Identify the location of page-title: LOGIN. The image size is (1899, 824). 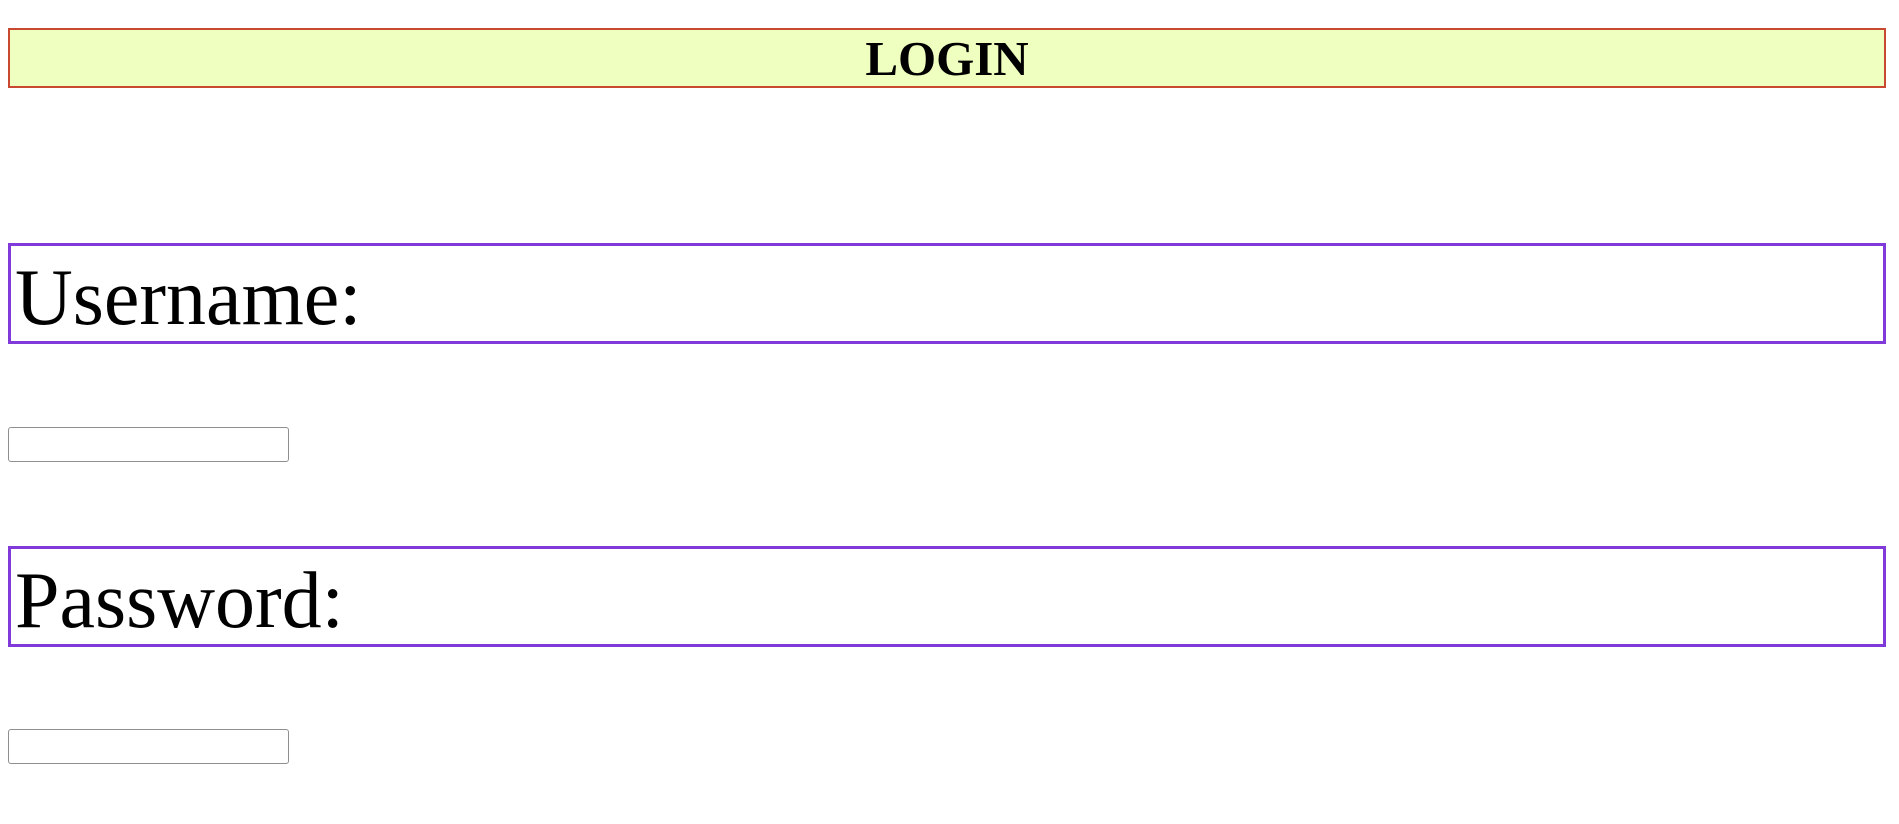
(947, 58).